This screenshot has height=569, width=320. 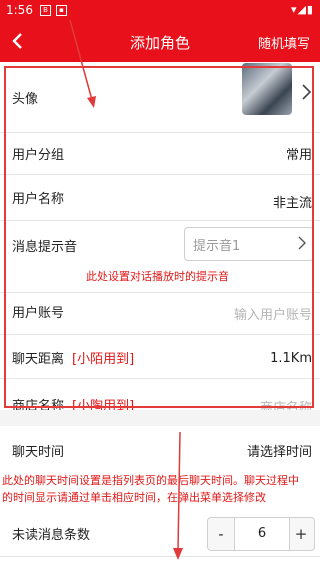 What do you see at coordinates (279, 452) in the screenshot?
I see `chat-time-value: 请选择时间` at bounding box center [279, 452].